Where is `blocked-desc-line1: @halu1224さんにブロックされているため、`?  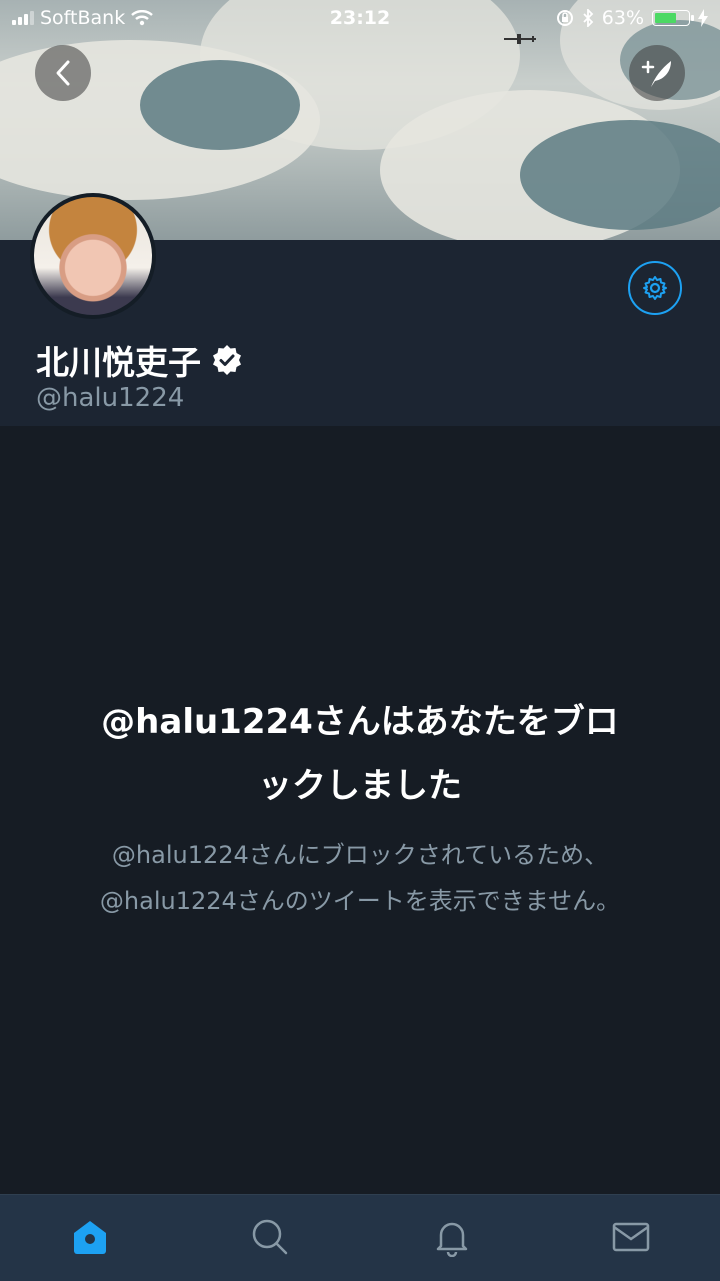 blocked-desc-line1: @halu1224さんにブロックされているため、 is located at coordinates (360, 855).